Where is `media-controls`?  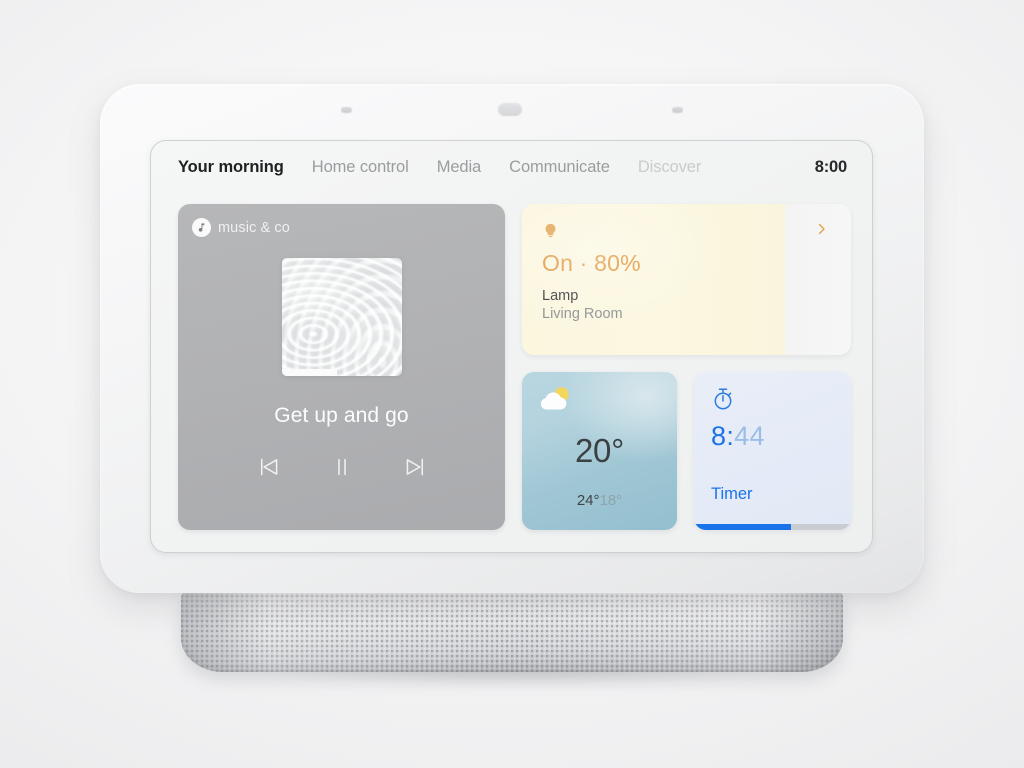 media-controls is located at coordinates (342, 467).